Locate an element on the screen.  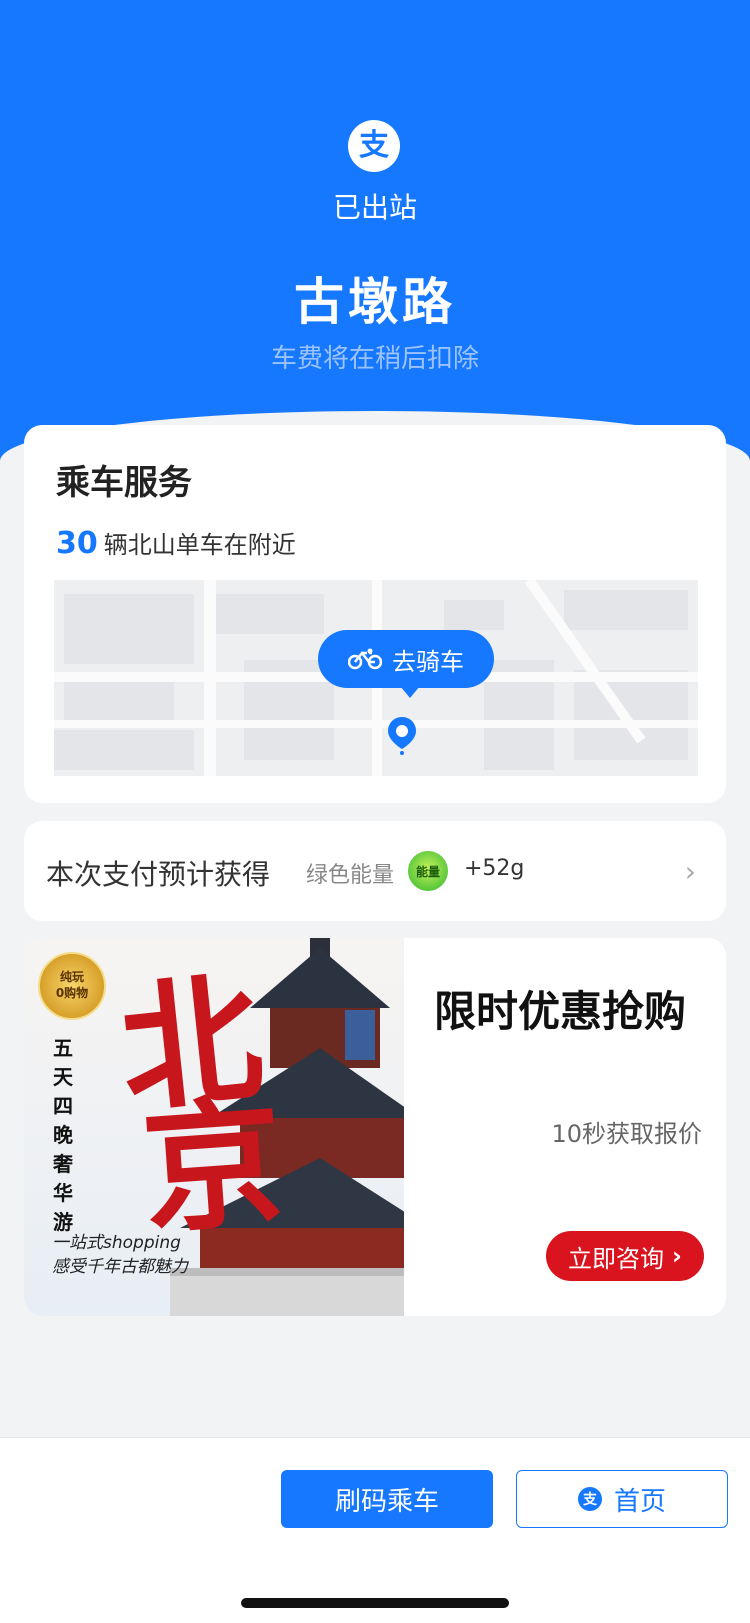
nearby-bikes: 30 辆北山单车在附近 is located at coordinates (176, 543).